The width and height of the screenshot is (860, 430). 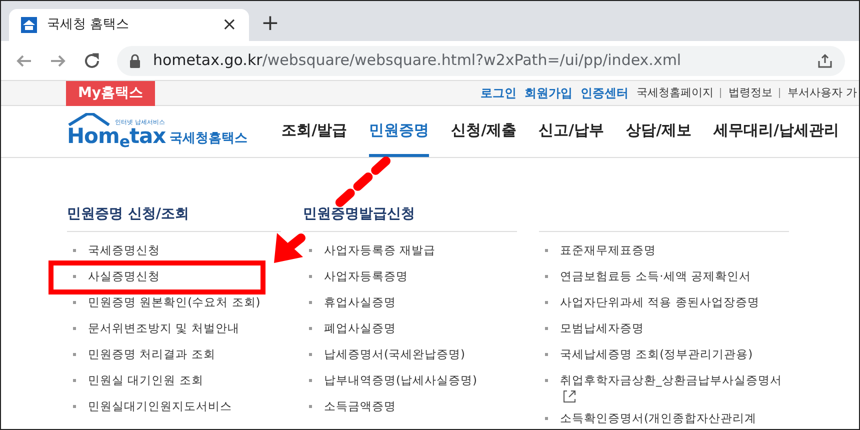 What do you see at coordinates (315, 131) in the screenshot?
I see `nav-tab: 조회/발급` at bounding box center [315, 131].